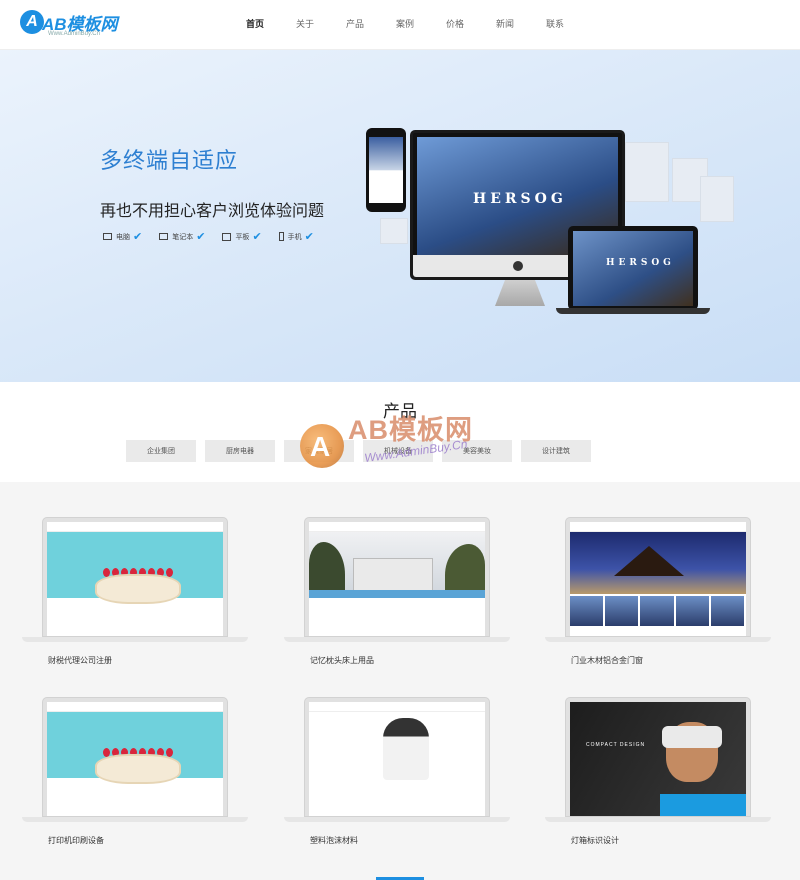 Image resolution: width=800 pixels, height=880 pixels. What do you see at coordinates (32, 22) in the screenshot?
I see `logo-mark: A` at bounding box center [32, 22].